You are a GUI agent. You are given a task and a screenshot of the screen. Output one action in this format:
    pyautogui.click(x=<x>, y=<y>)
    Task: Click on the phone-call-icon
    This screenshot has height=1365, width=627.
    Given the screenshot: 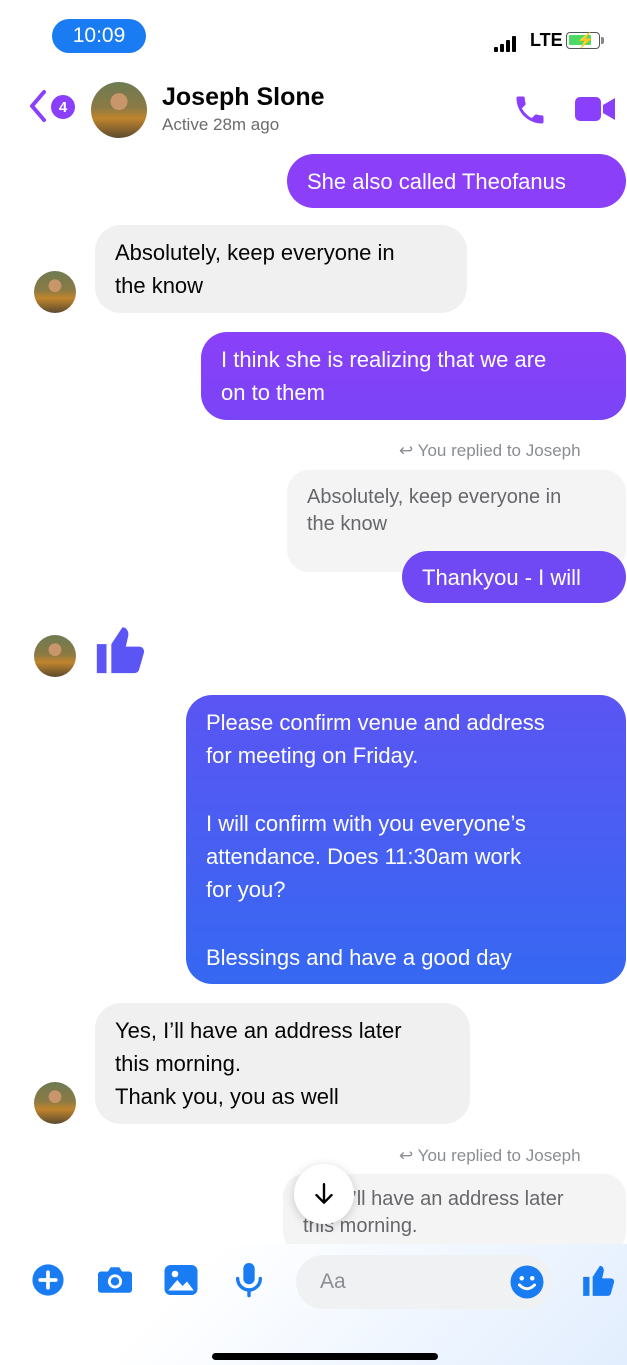 What is the action you would take?
    pyautogui.click(x=530, y=112)
    